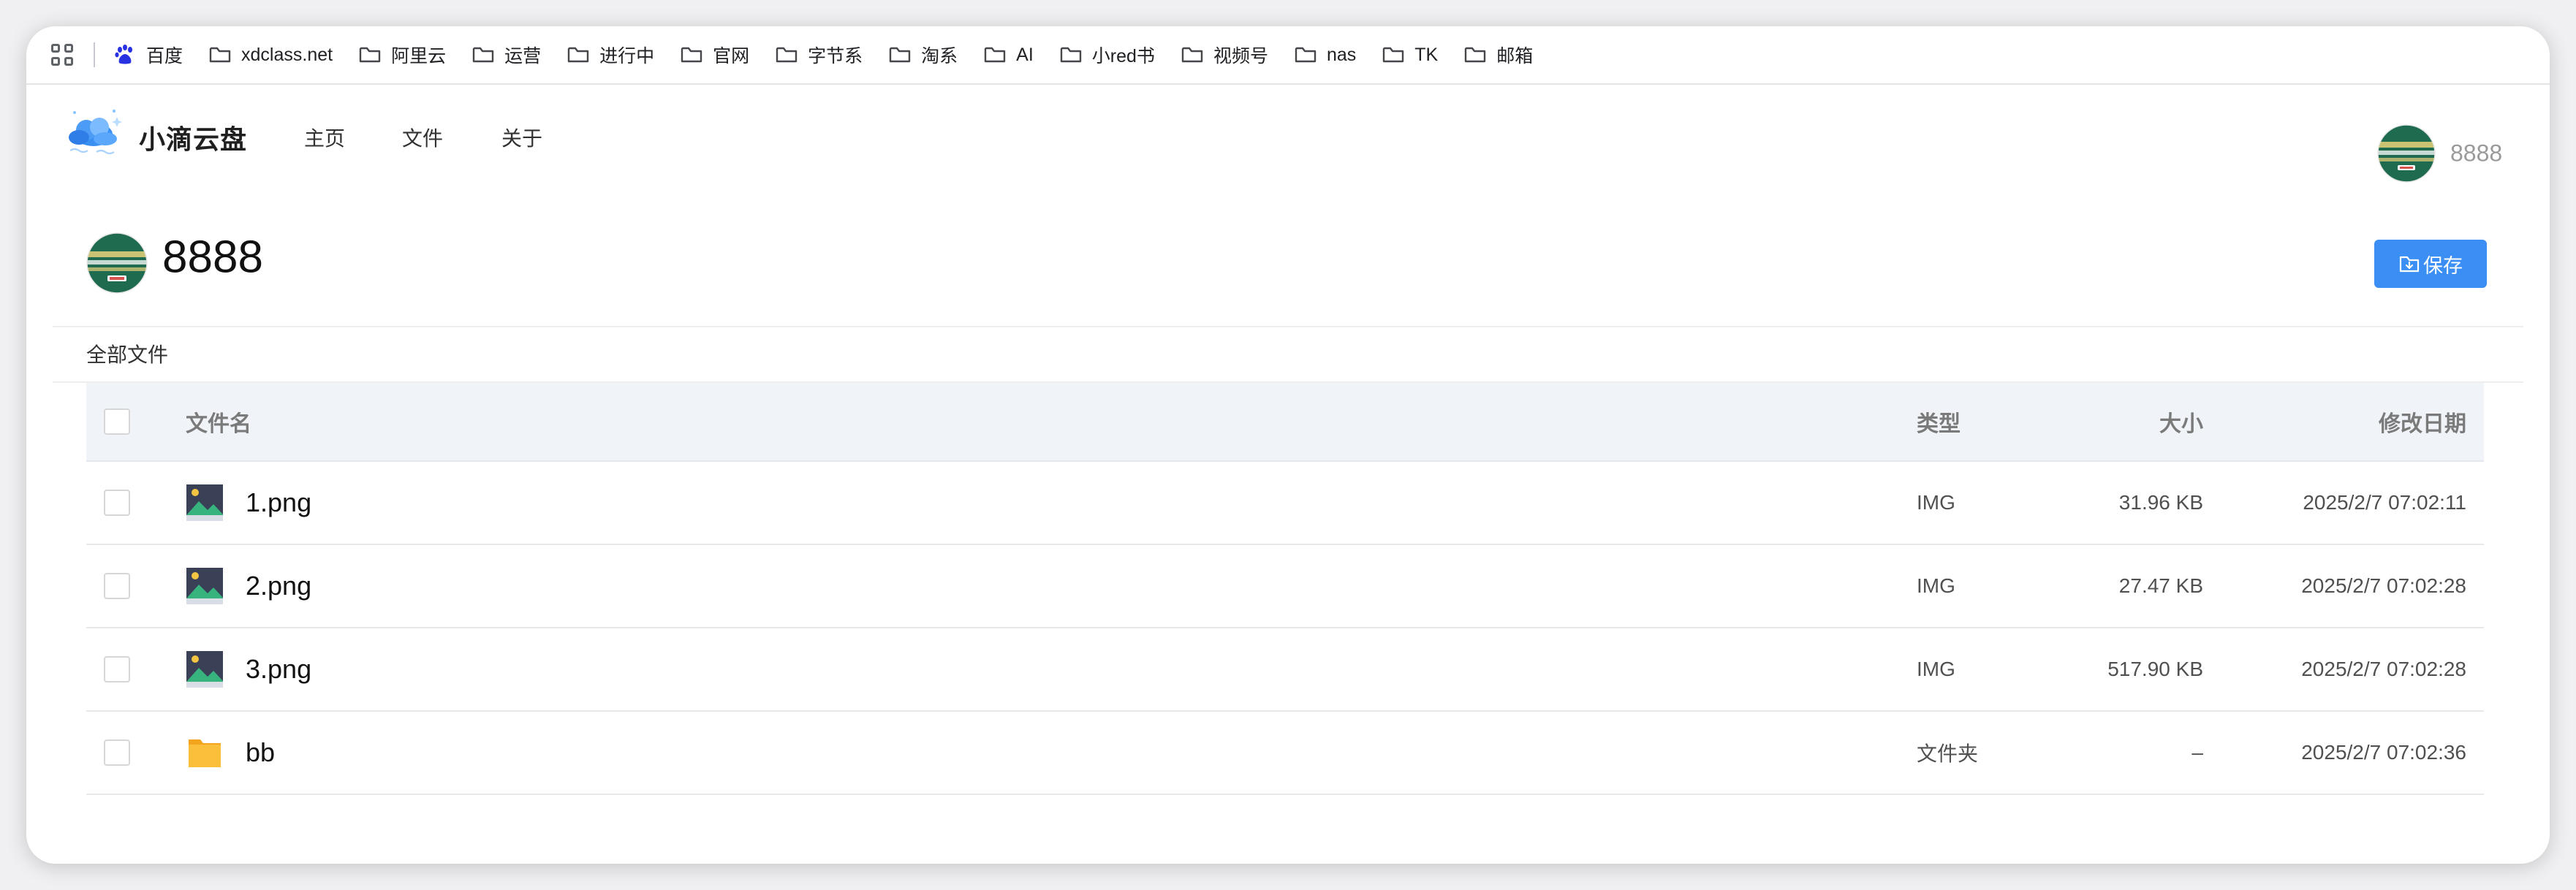 This screenshot has width=2576, height=890. I want to click on bookmark-baidu: 百度, so click(148, 55).